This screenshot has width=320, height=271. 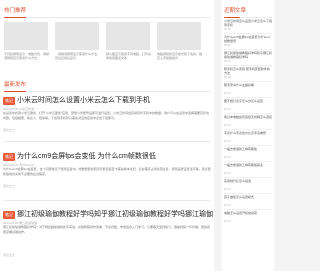 What do you see at coordinates (248, 103) in the screenshot?
I see `recent-item: 要不想打表字怎么办怎么设置` at bounding box center [248, 103].